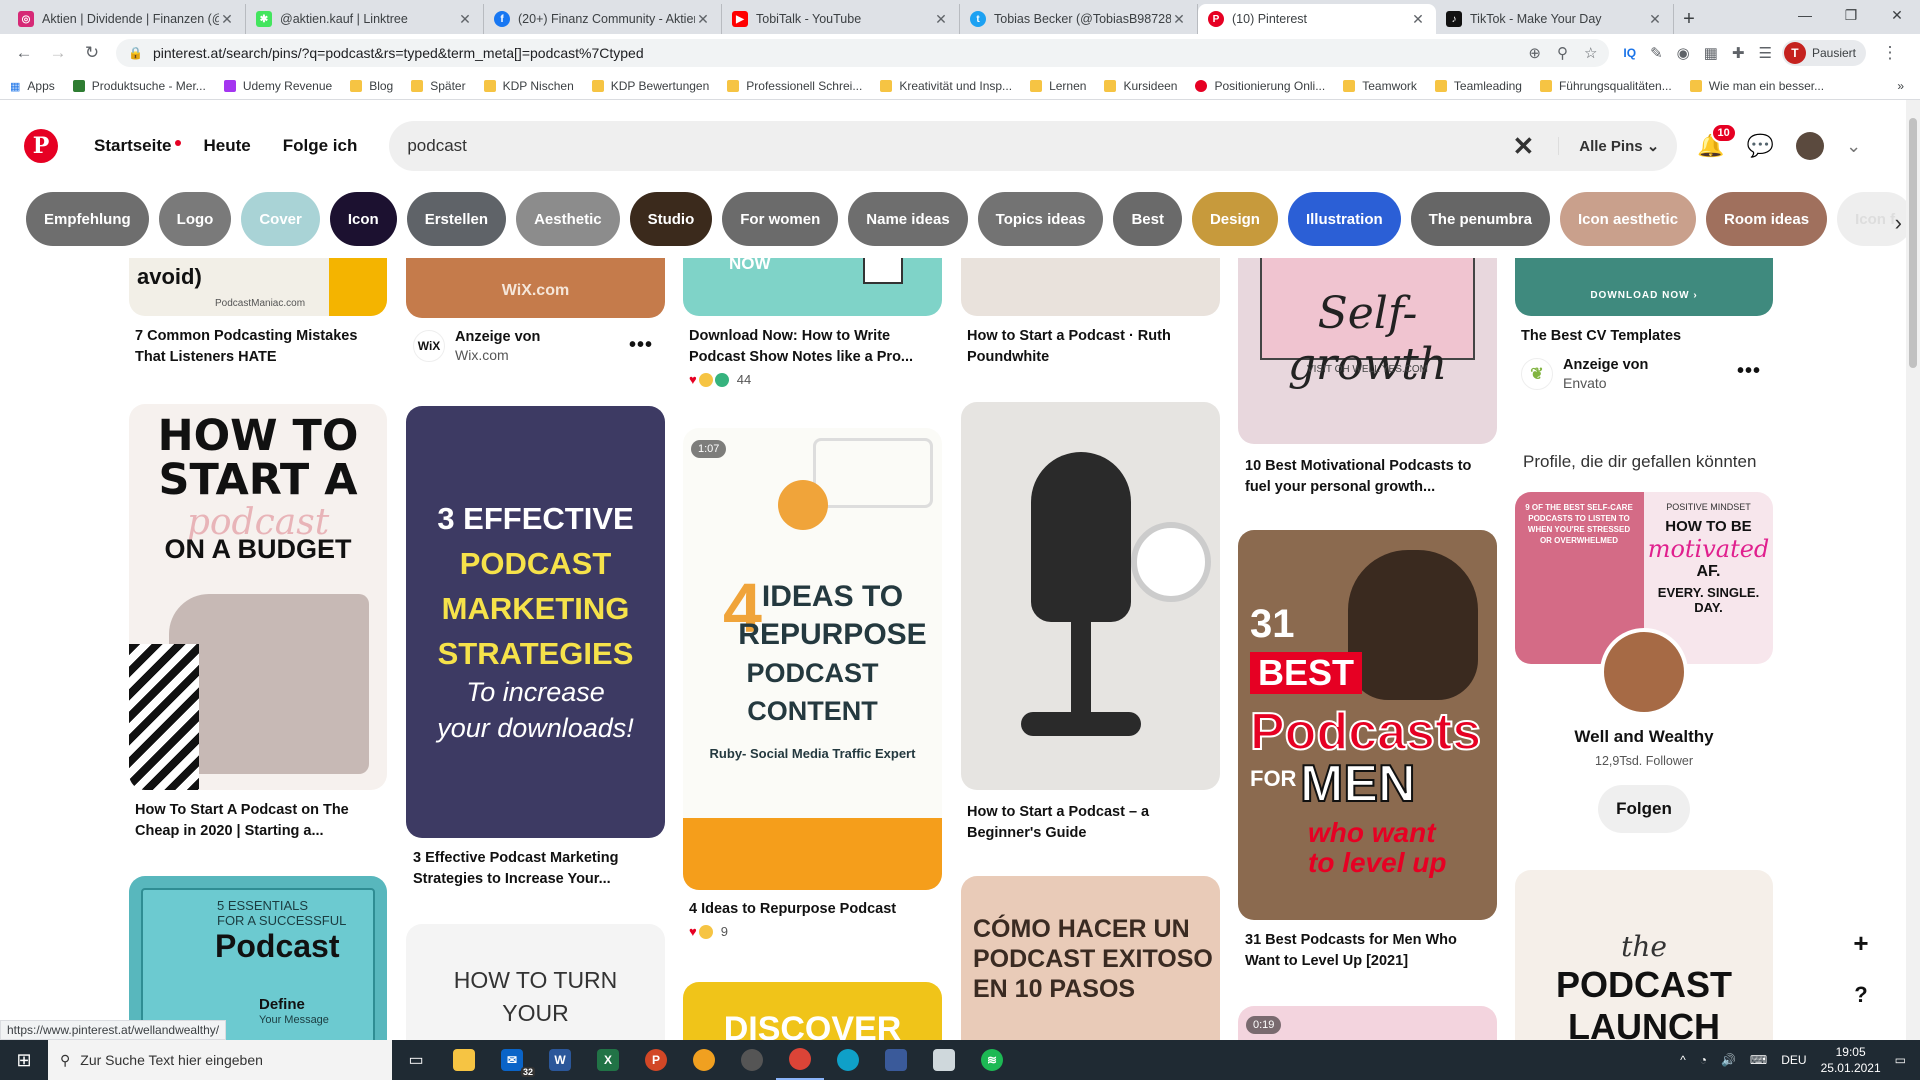 This screenshot has width=1920, height=1080. I want to click on pills-next-arrow-icon: ›, so click(1898, 223).